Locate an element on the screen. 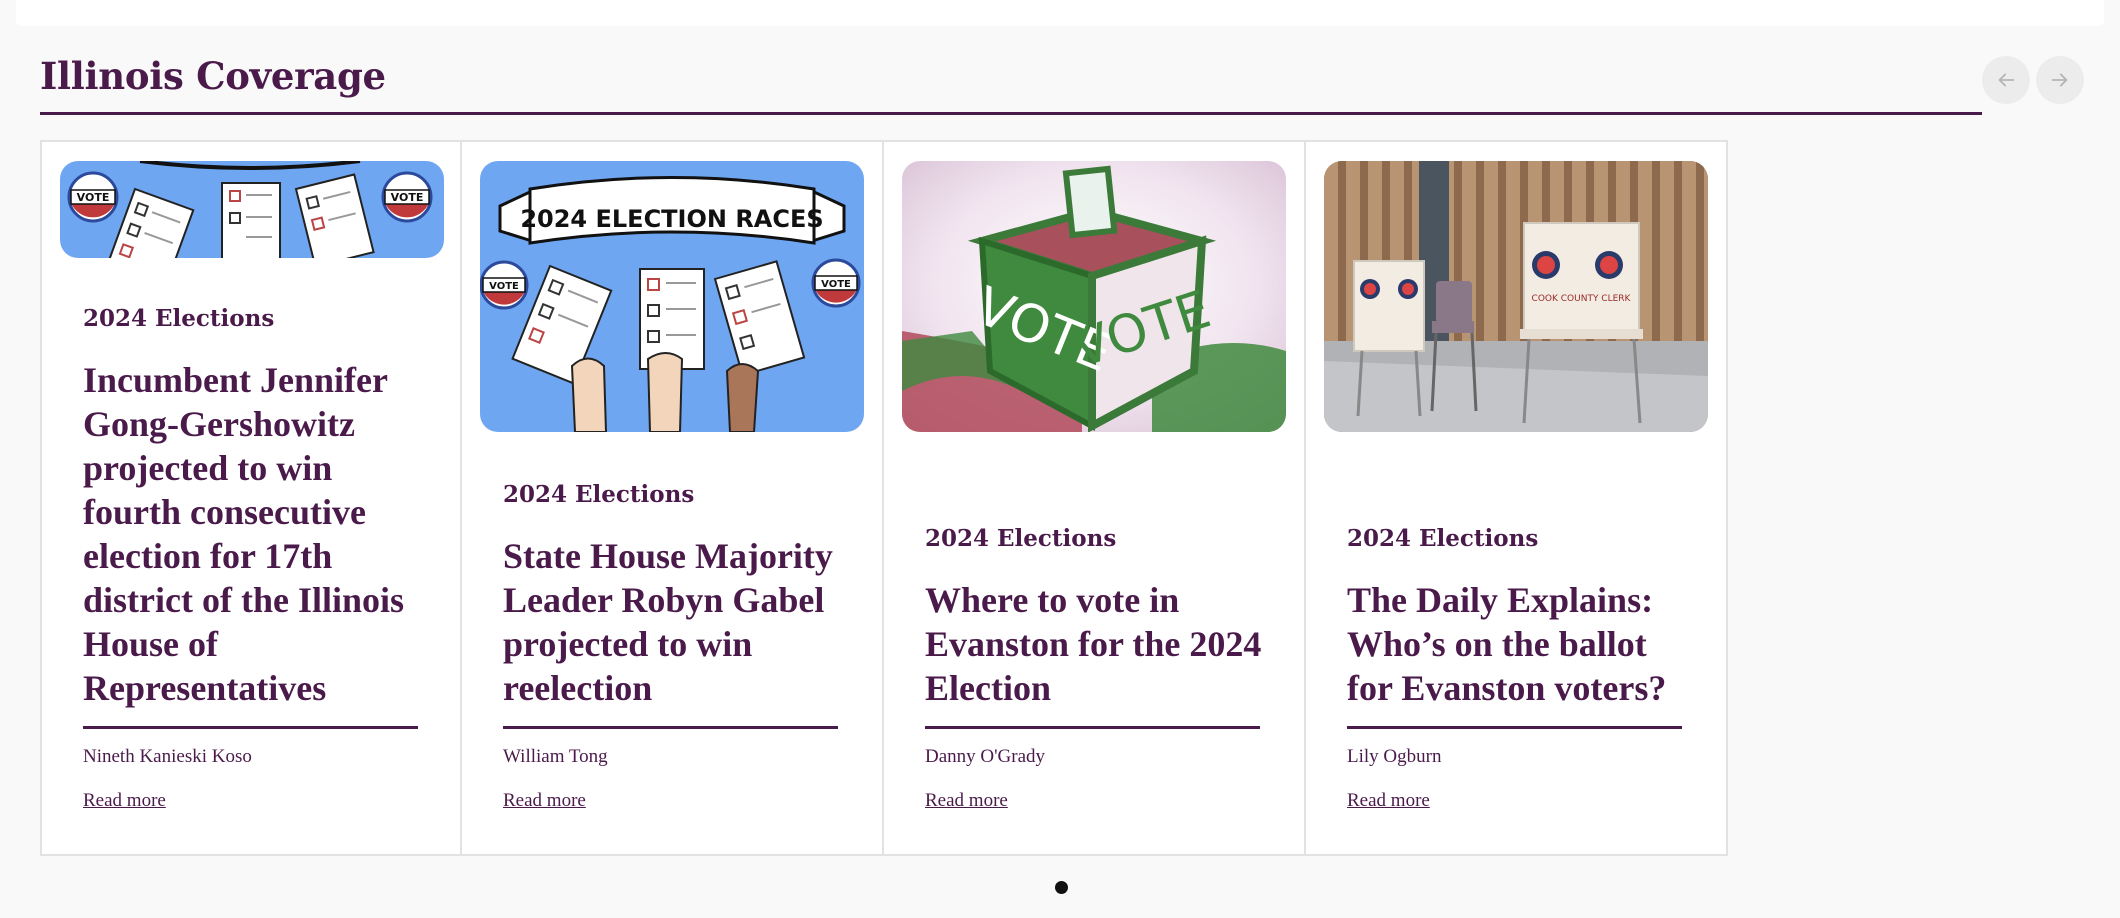 This screenshot has height=918, width=2120. top-bar-strip is located at coordinates (1060, 13).